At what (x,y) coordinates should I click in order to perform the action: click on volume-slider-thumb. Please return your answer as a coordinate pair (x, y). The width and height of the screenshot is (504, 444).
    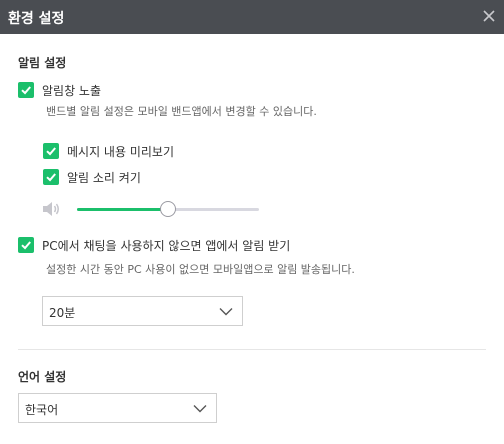
    Looking at the image, I should click on (168, 209).